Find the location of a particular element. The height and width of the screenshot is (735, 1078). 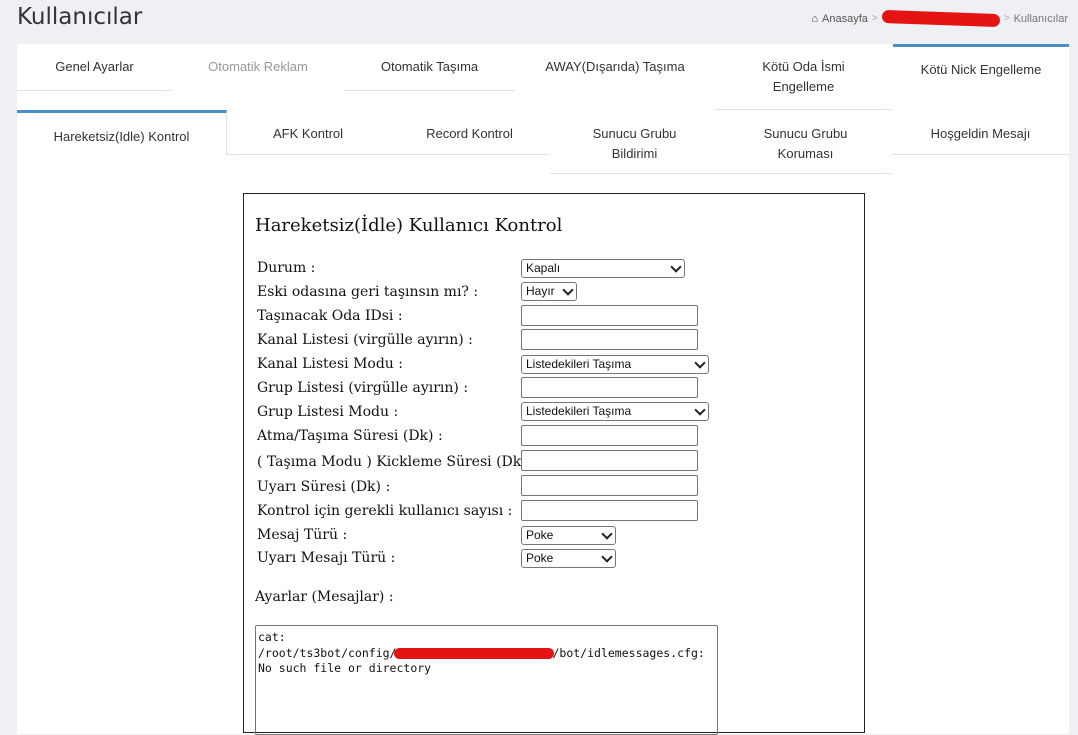

grup-listesi-label: Grup Listesi (virgülle ayırın) : is located at coordinates (363, 388).